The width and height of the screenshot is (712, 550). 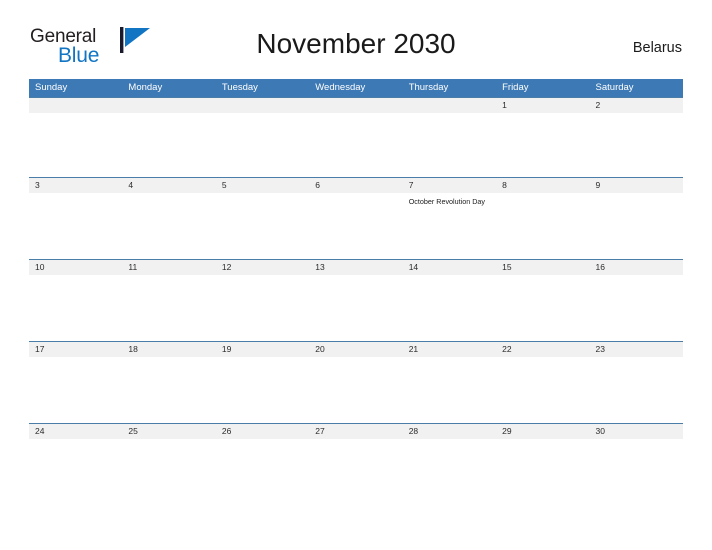 I want to click on page-title: November 2030, so click(x=356, y=43).